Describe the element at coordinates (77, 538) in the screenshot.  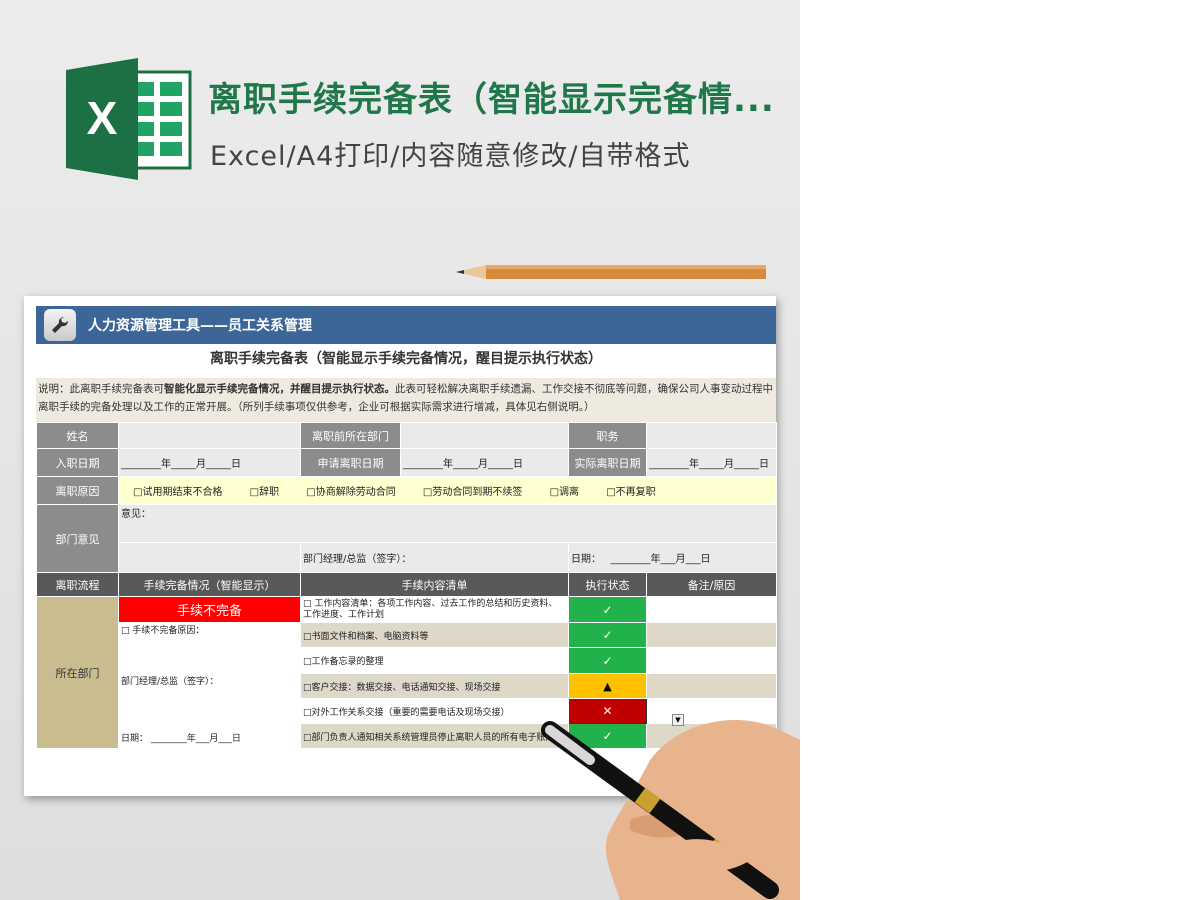
I see `opinion-label: 部门意见` at that location.